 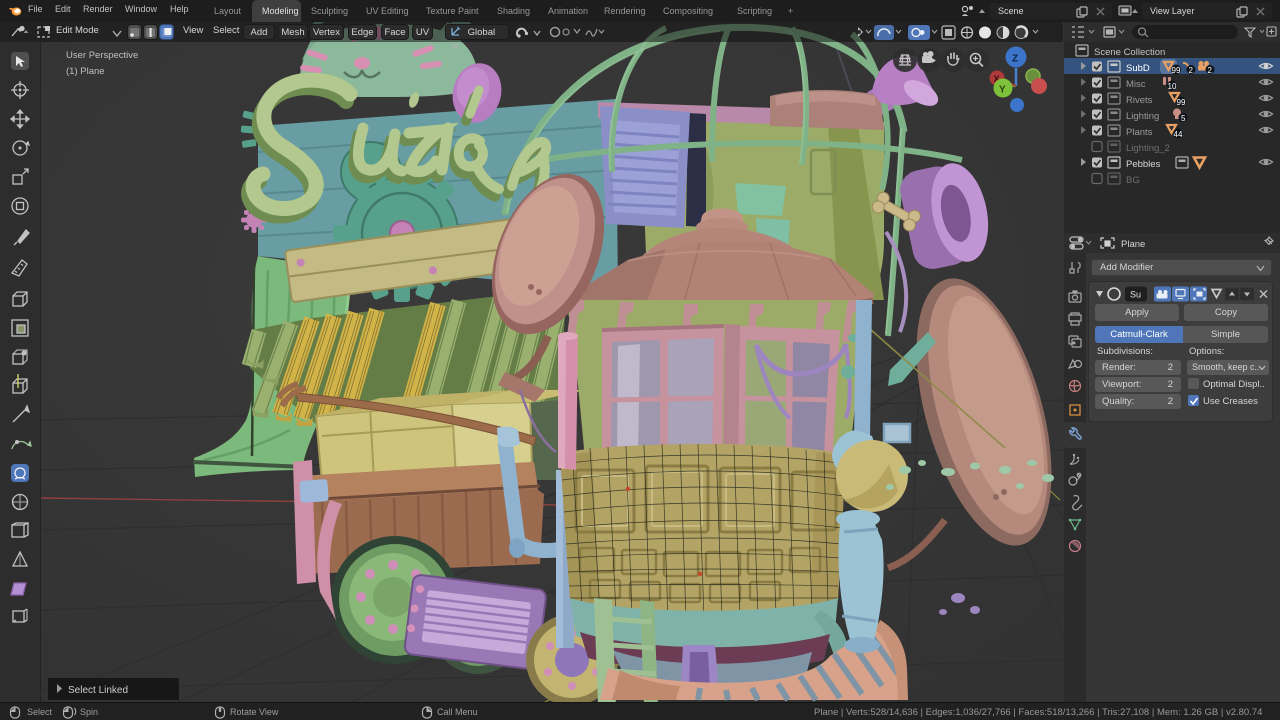 What do you see at coordinates (1183, 118) in the screenshot?
I see `svg-text: 5` at bounding box center [1183, 118].